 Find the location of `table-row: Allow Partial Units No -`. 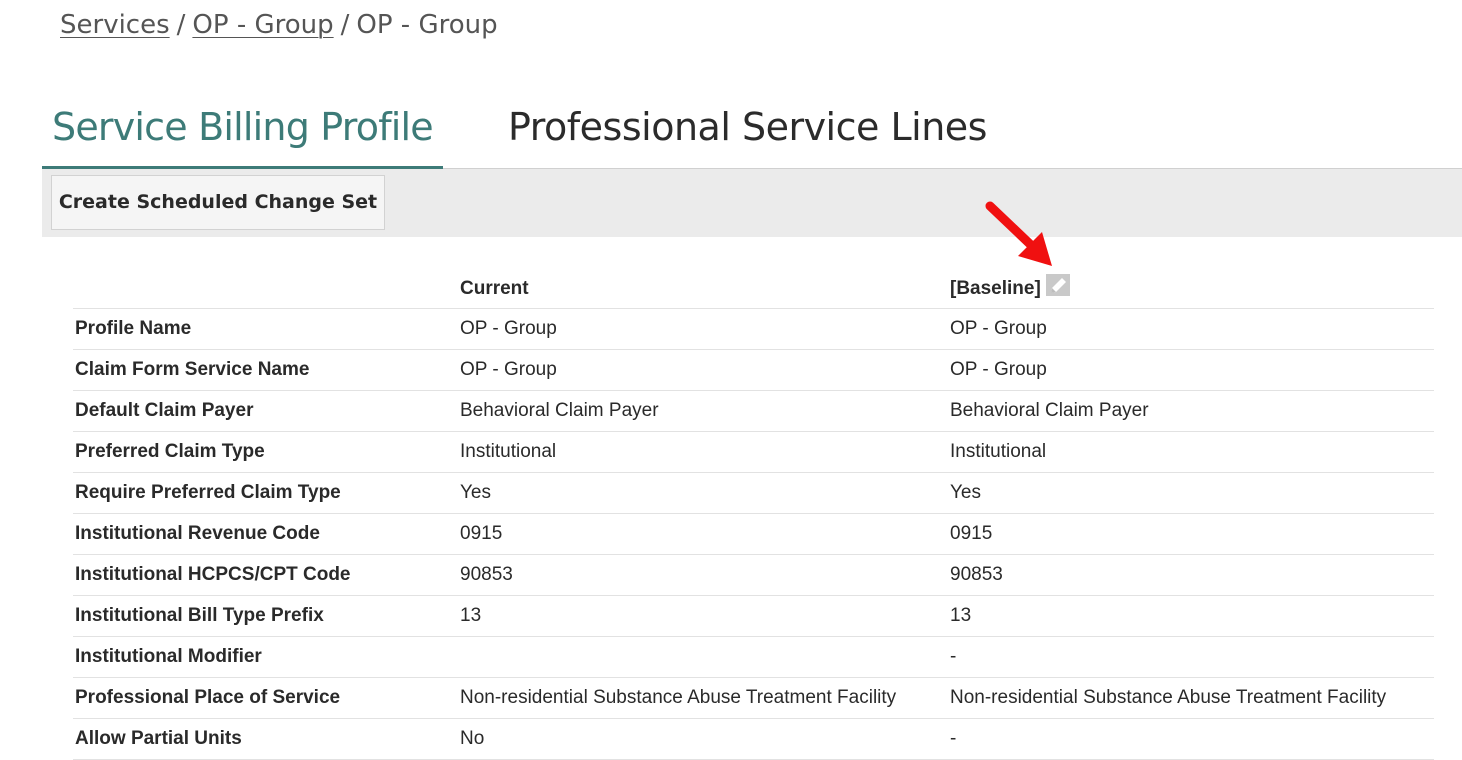

table-row: Allow Partial Units No - is located at coordinates (753, 739).